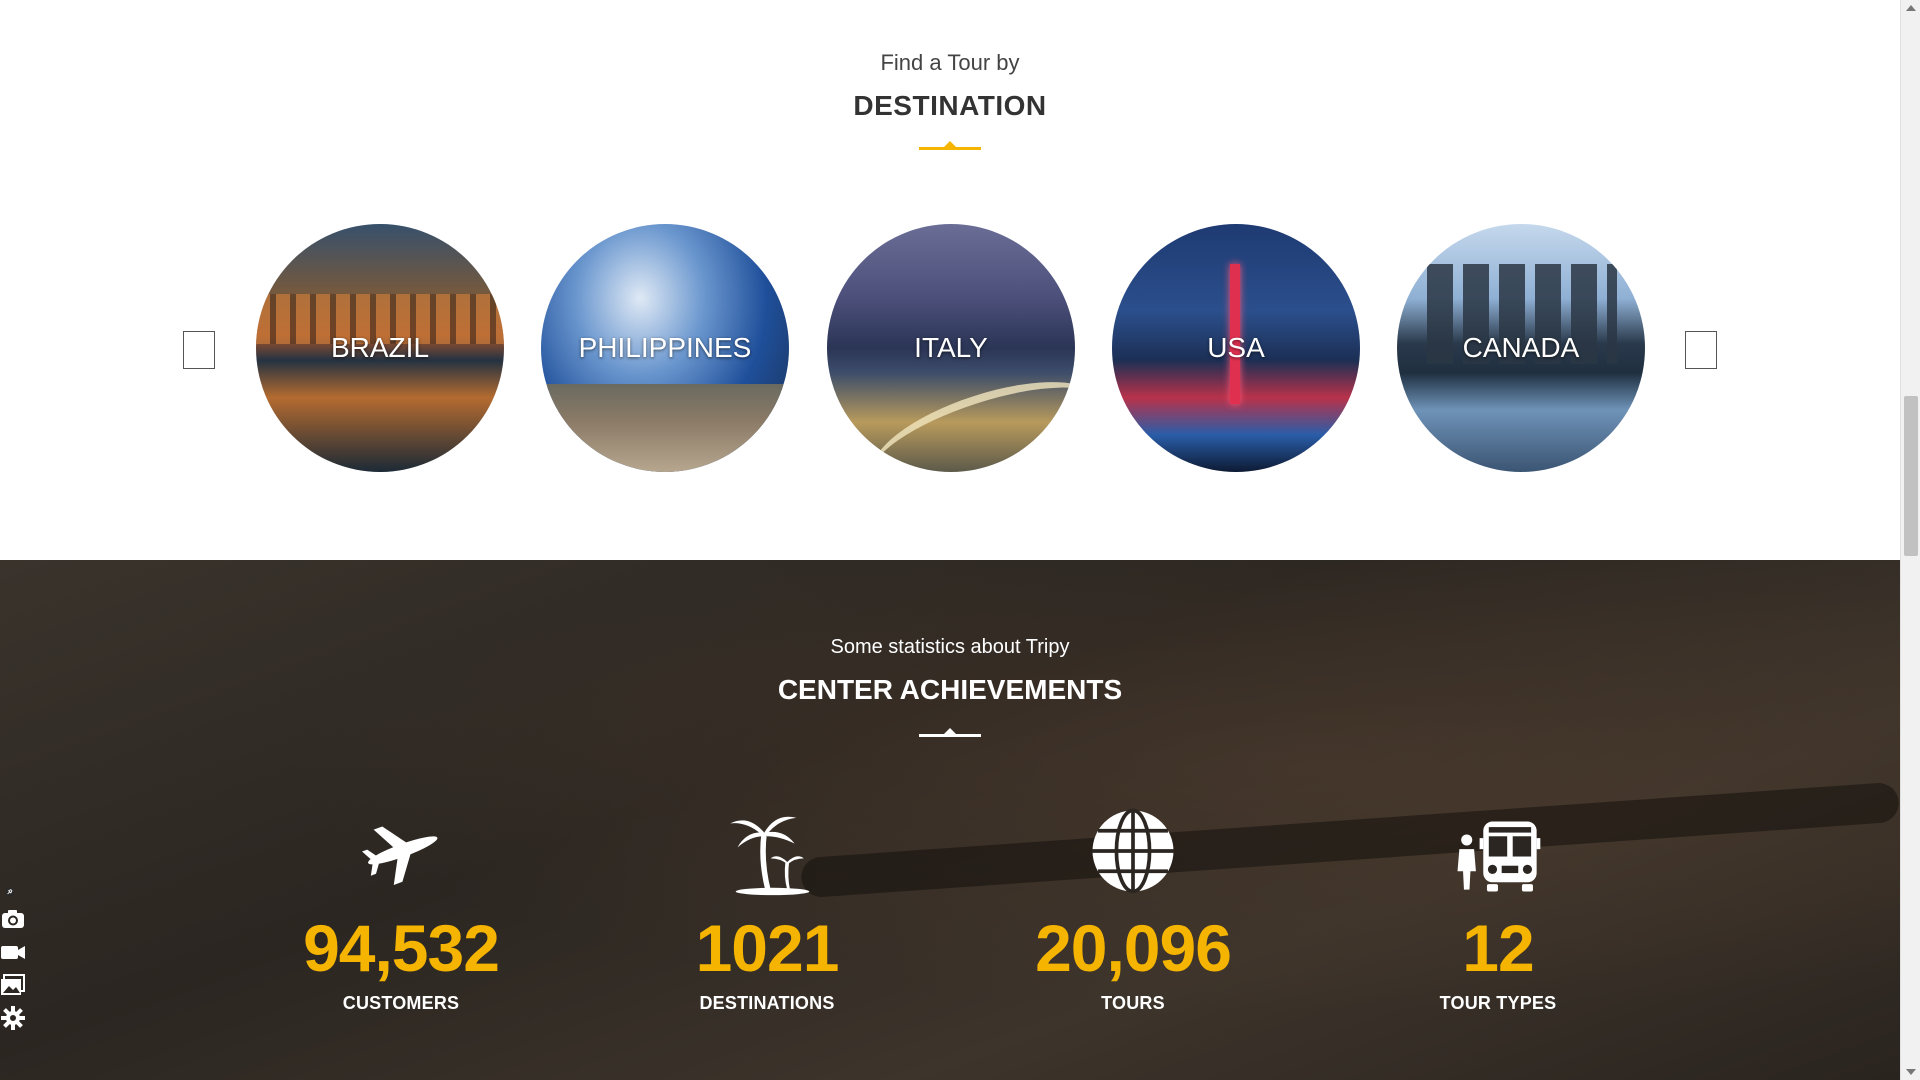  Describe the element at coordinates (1498, 909) in the screenshot. I see `stat-tour-types: 12 TOUR TYPES` at that location.